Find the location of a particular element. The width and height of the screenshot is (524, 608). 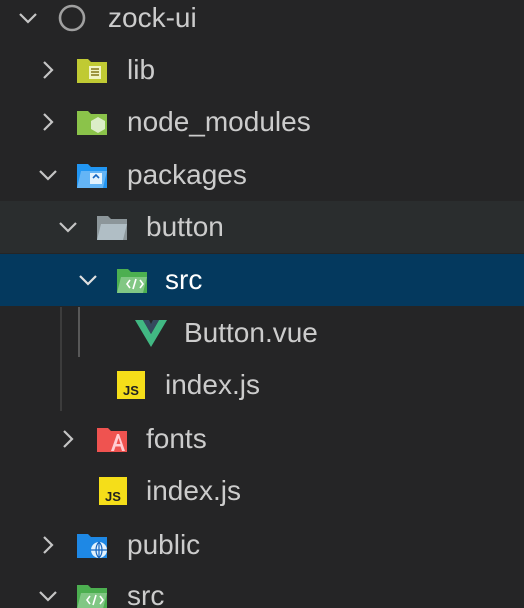

tree-item-label: Button.vue is located at coordinates (251, 332).